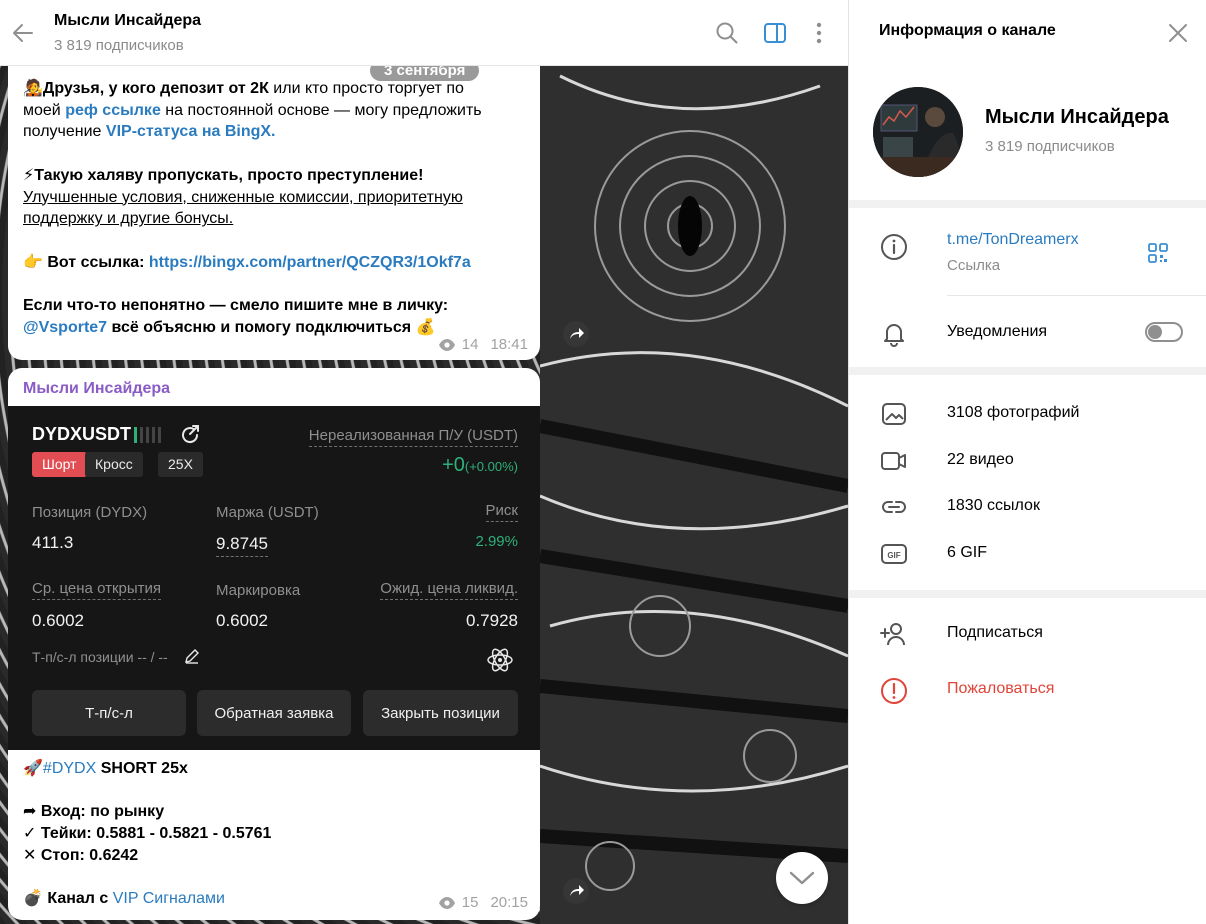 The height and width of the screenshot is (924, 1206). I want to click on svg-text: GIF, so click(893, 555).